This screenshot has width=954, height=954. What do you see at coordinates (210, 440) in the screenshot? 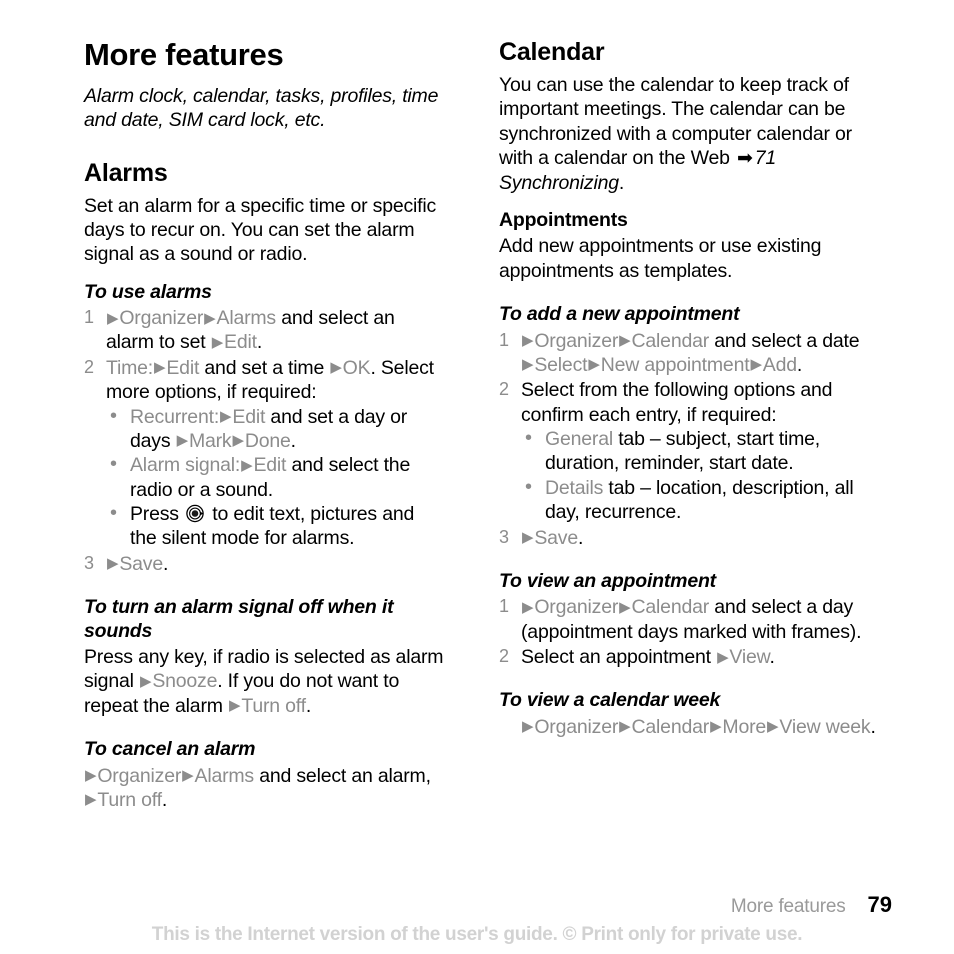
I see `menu-path-label: Mark` at bounding box center [210, 440].